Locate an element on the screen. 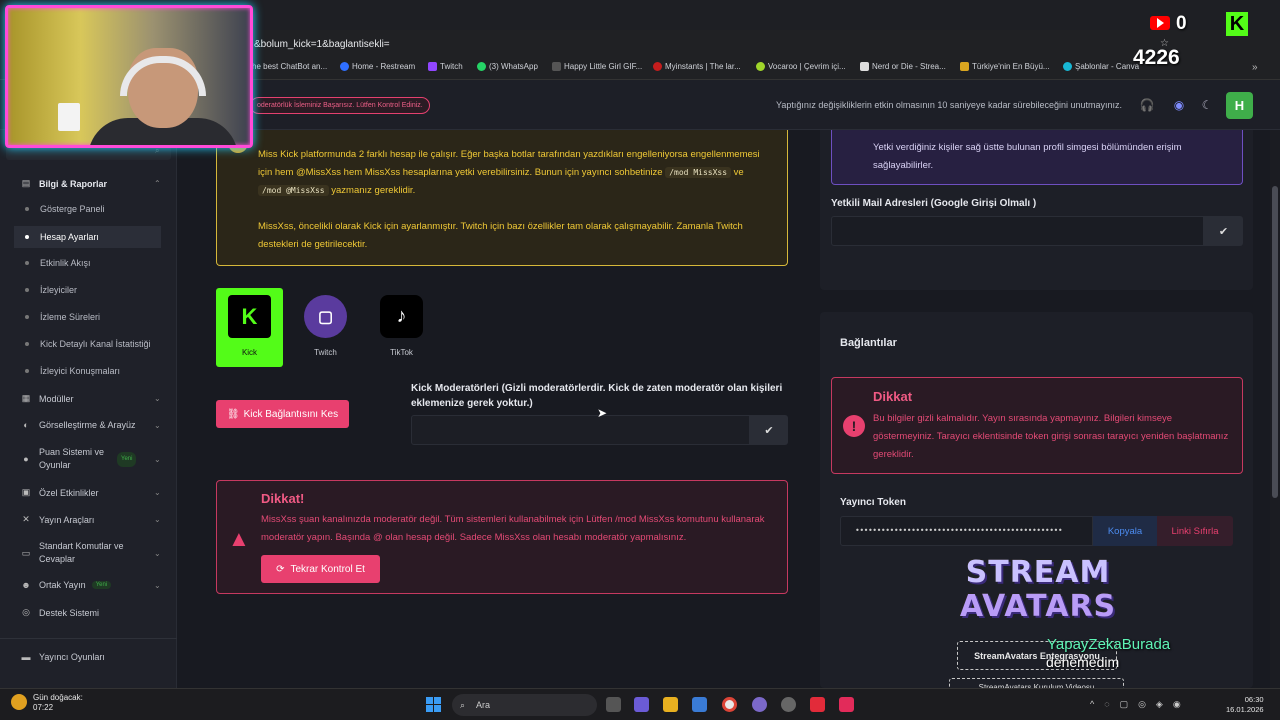 The width and height of the screenshot is (1280, 720). sidebar-item-bilgi-raporlar: ▤ Bilgi & Raporlar ⌃ is located at coordinates (88, 183).